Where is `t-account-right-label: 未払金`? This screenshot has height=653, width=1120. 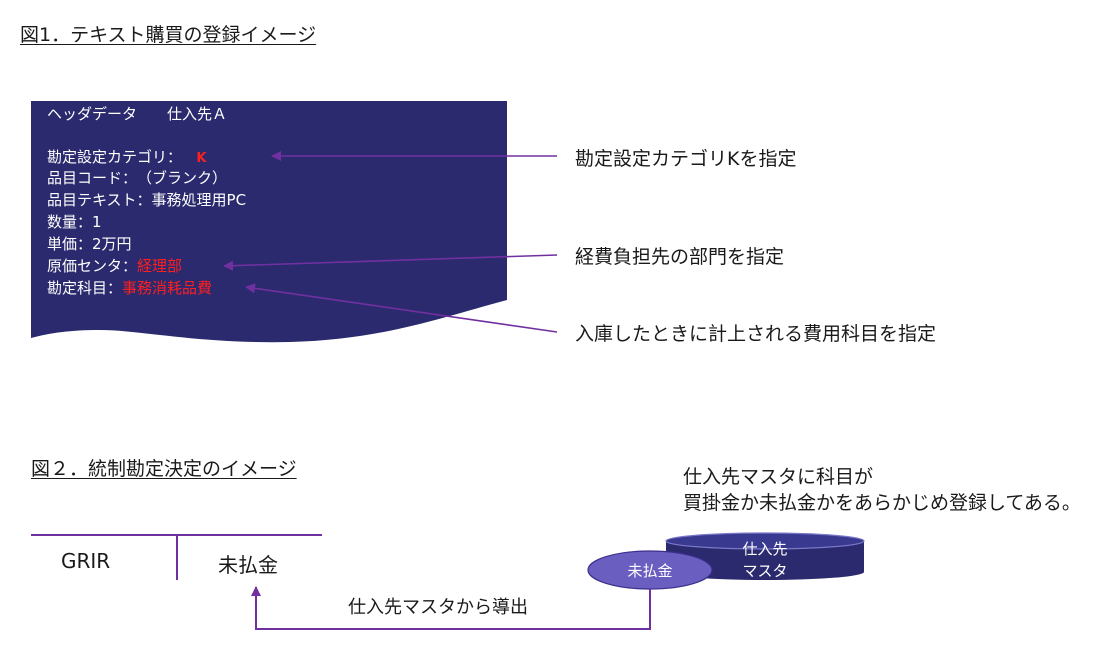
t-account-right-label: 未払金 is located at coordinates (248, 565).